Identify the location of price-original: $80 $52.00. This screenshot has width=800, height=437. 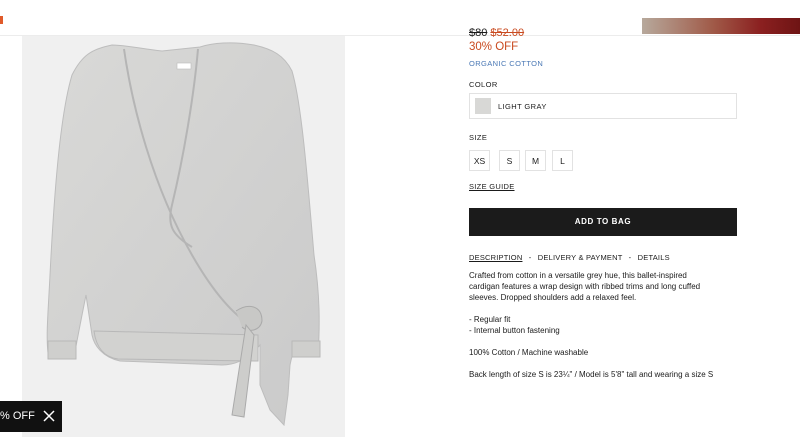
(496, 33).